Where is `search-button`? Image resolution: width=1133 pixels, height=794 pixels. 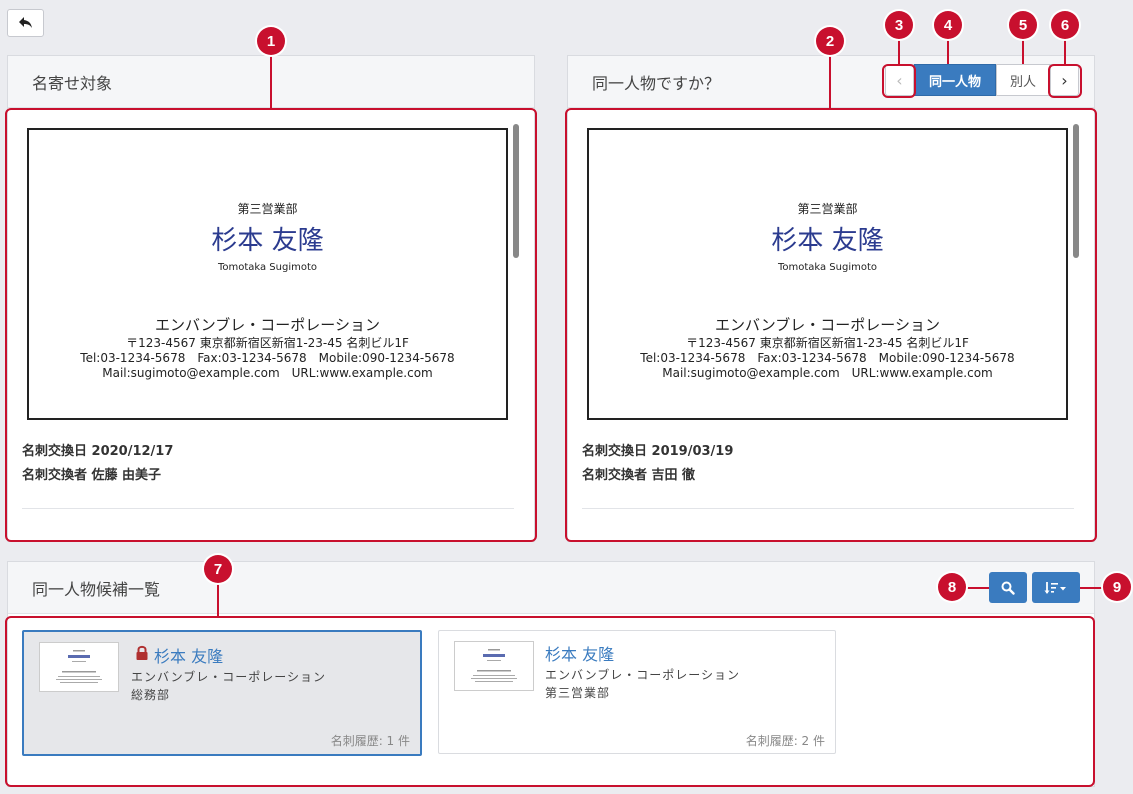 search-button is located at coordinates (1008, 587).